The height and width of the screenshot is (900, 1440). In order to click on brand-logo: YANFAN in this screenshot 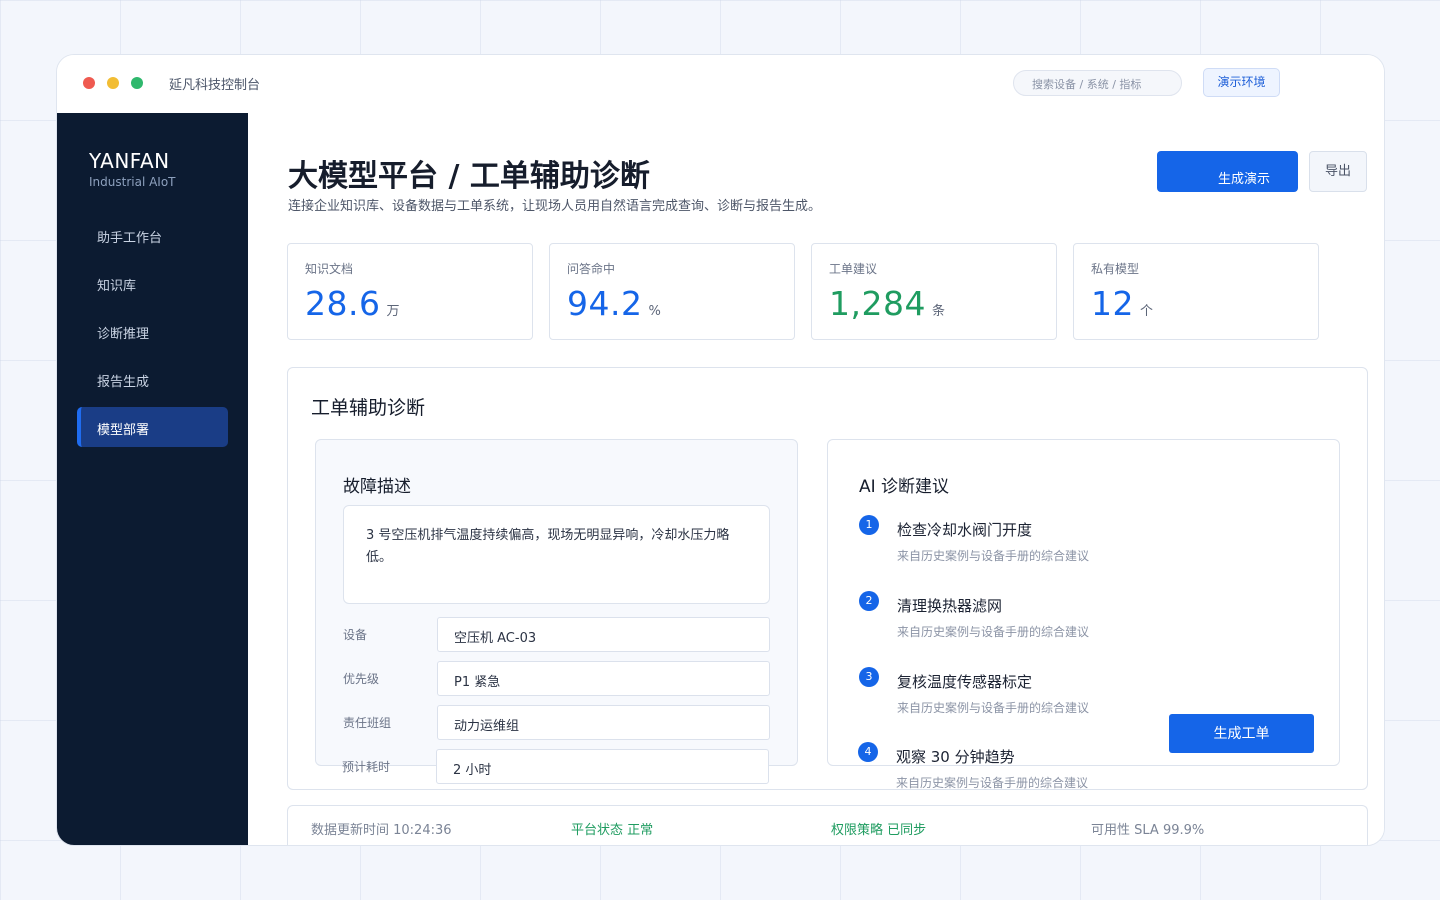, I will do `click(129, 161)`.